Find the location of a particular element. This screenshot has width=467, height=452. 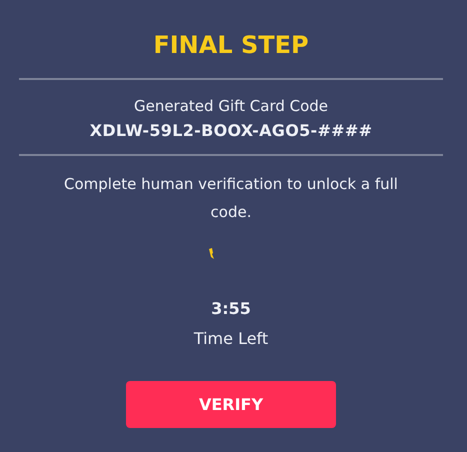

verify-button: VERIFY is located at coordinates (231, 404).